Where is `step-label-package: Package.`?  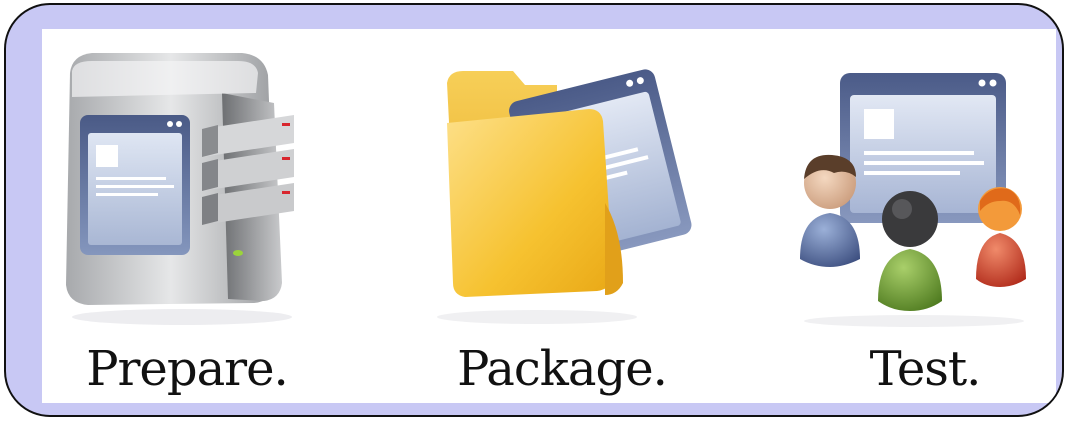
step-label-package: Package. is located at coordinates (562, 369).